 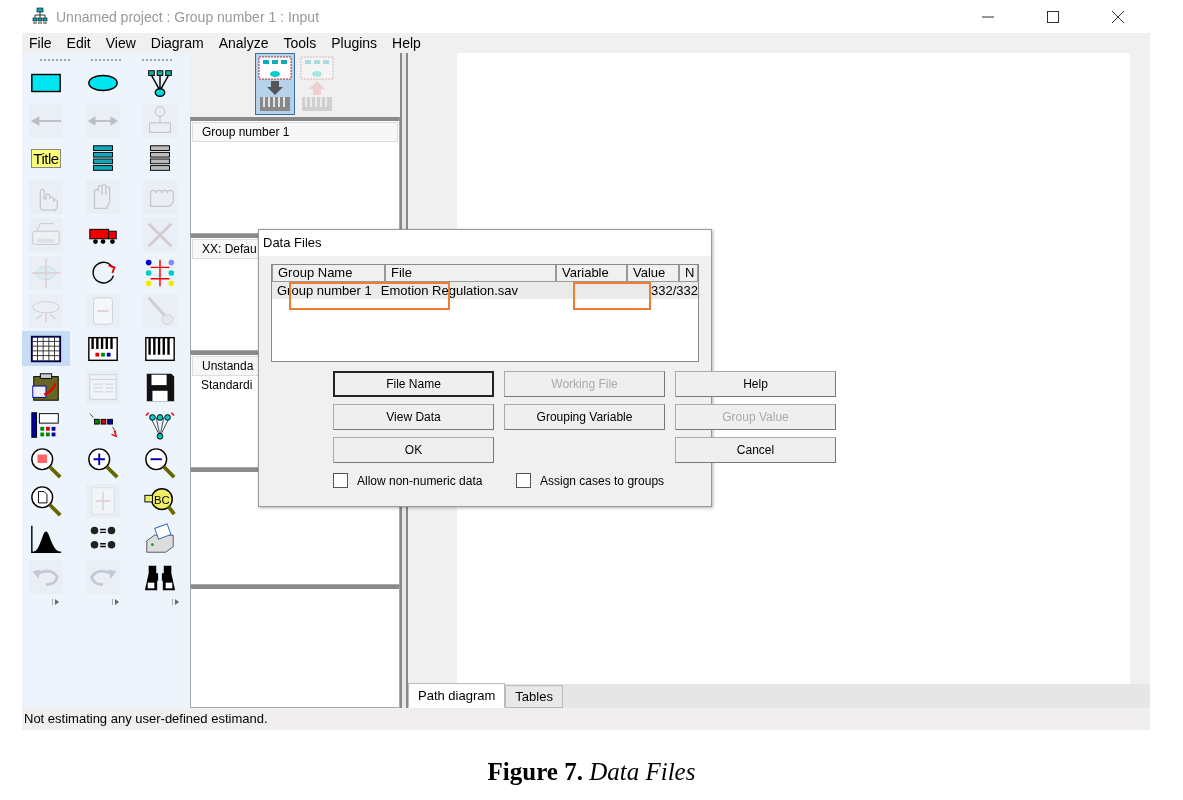 I want to click on app-icon, so click(x=40, y=16).